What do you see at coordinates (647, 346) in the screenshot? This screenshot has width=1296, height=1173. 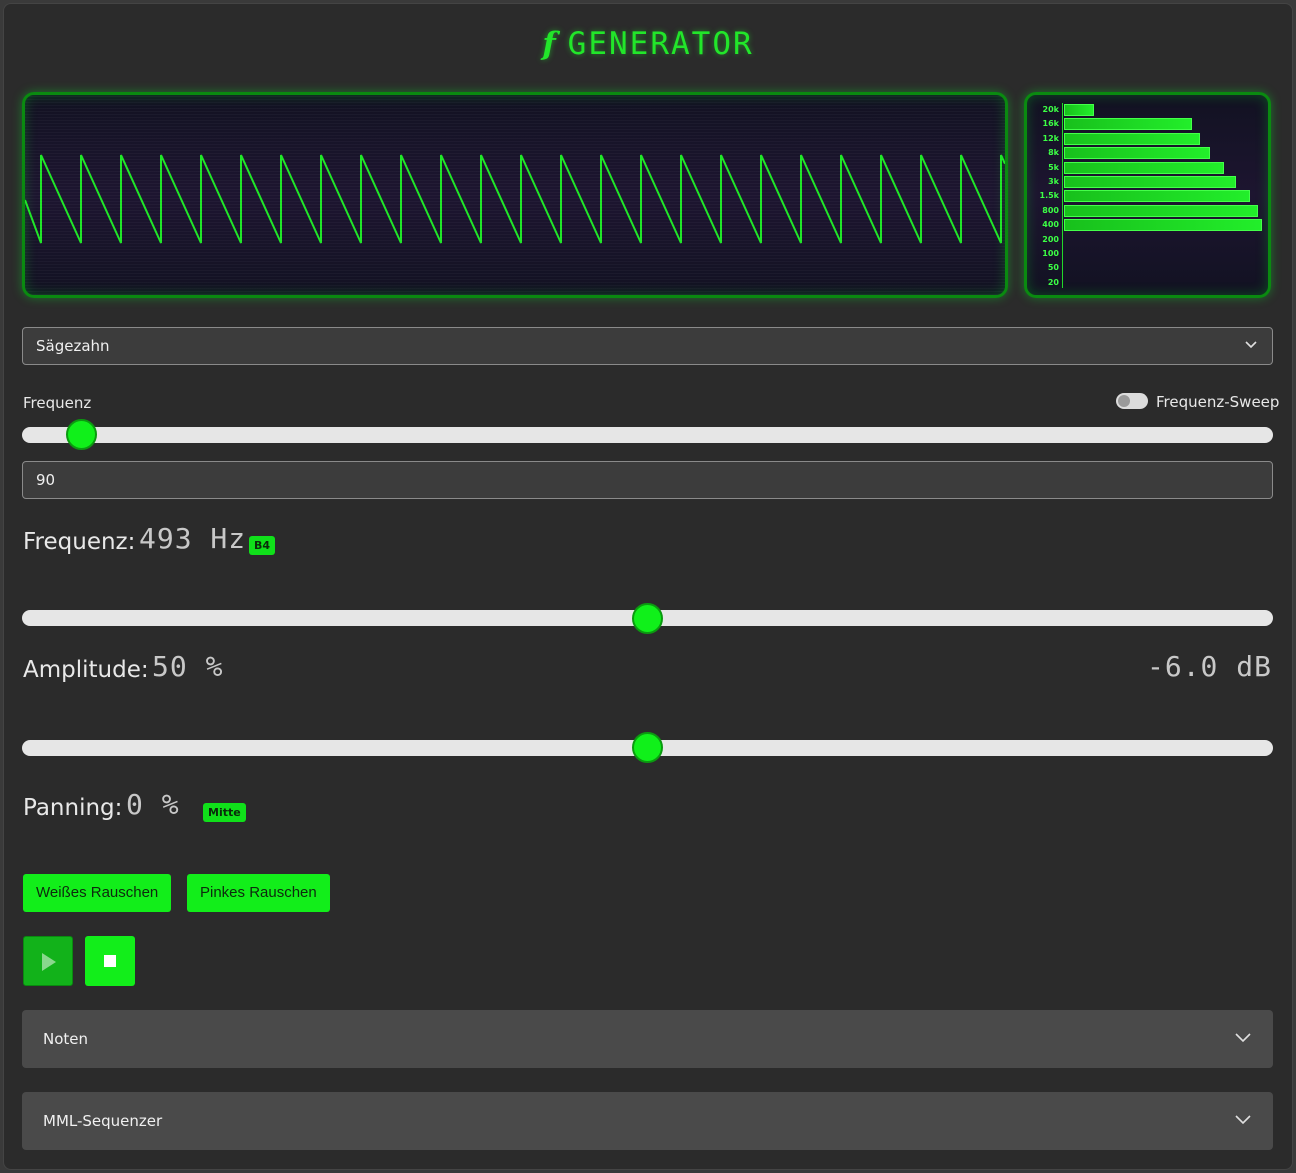 I see `waveform-select: Sägezahn` at bounding box center [647, 346].